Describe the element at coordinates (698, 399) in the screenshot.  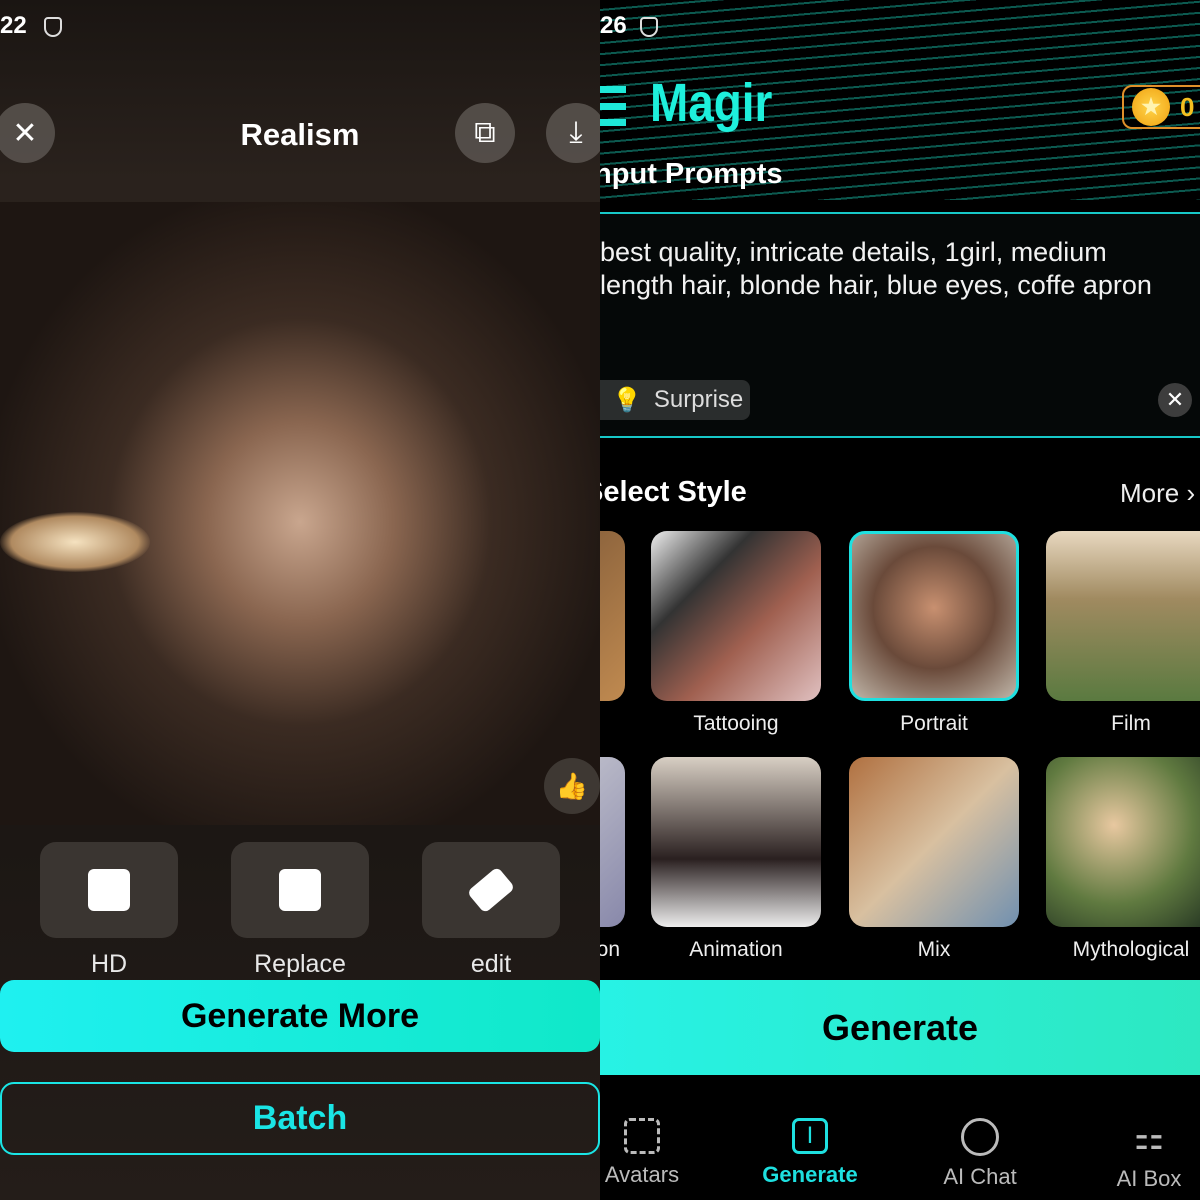
I see `surprise-label: Surprise` at that location.